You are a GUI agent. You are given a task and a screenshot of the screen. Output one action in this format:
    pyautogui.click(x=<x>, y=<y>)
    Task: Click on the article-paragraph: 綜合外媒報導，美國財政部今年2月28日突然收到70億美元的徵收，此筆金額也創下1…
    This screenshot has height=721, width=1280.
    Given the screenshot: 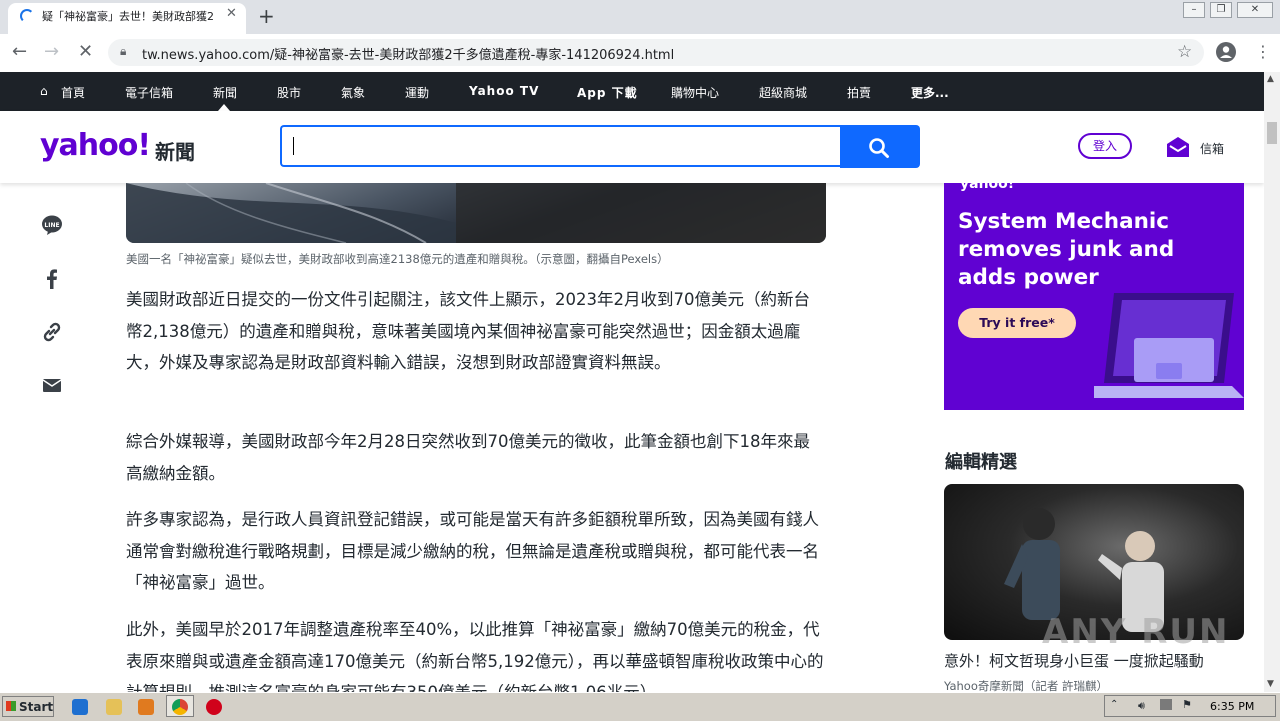 What is the action you would take?
    pyautogui.click(x=468, y=457)
    